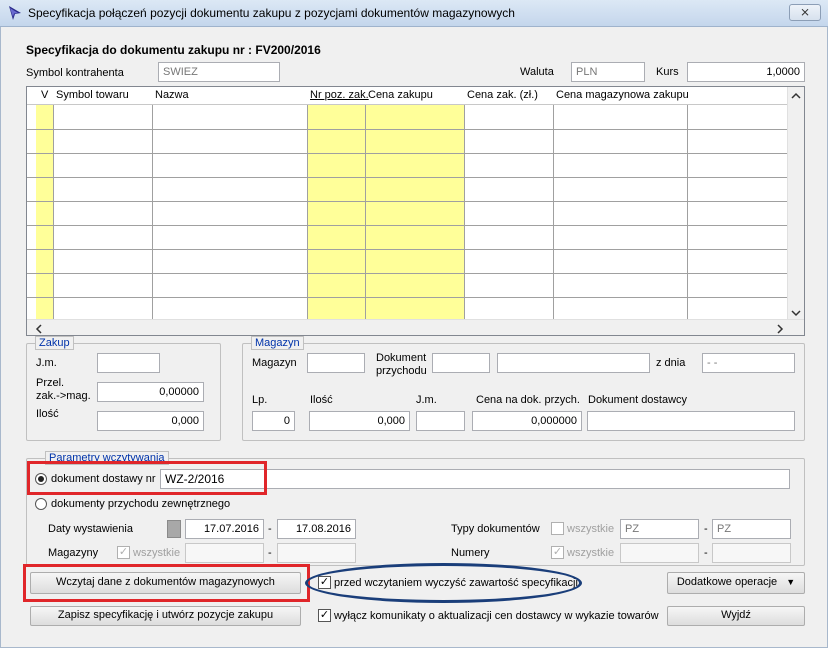 The height and width of the screenshot is (648, 828). What do you see at coordinates (157, 553) in the screenshot?
I see `magazyny-wszystkie-label: wszystkie` at bounding box center [157, 553].